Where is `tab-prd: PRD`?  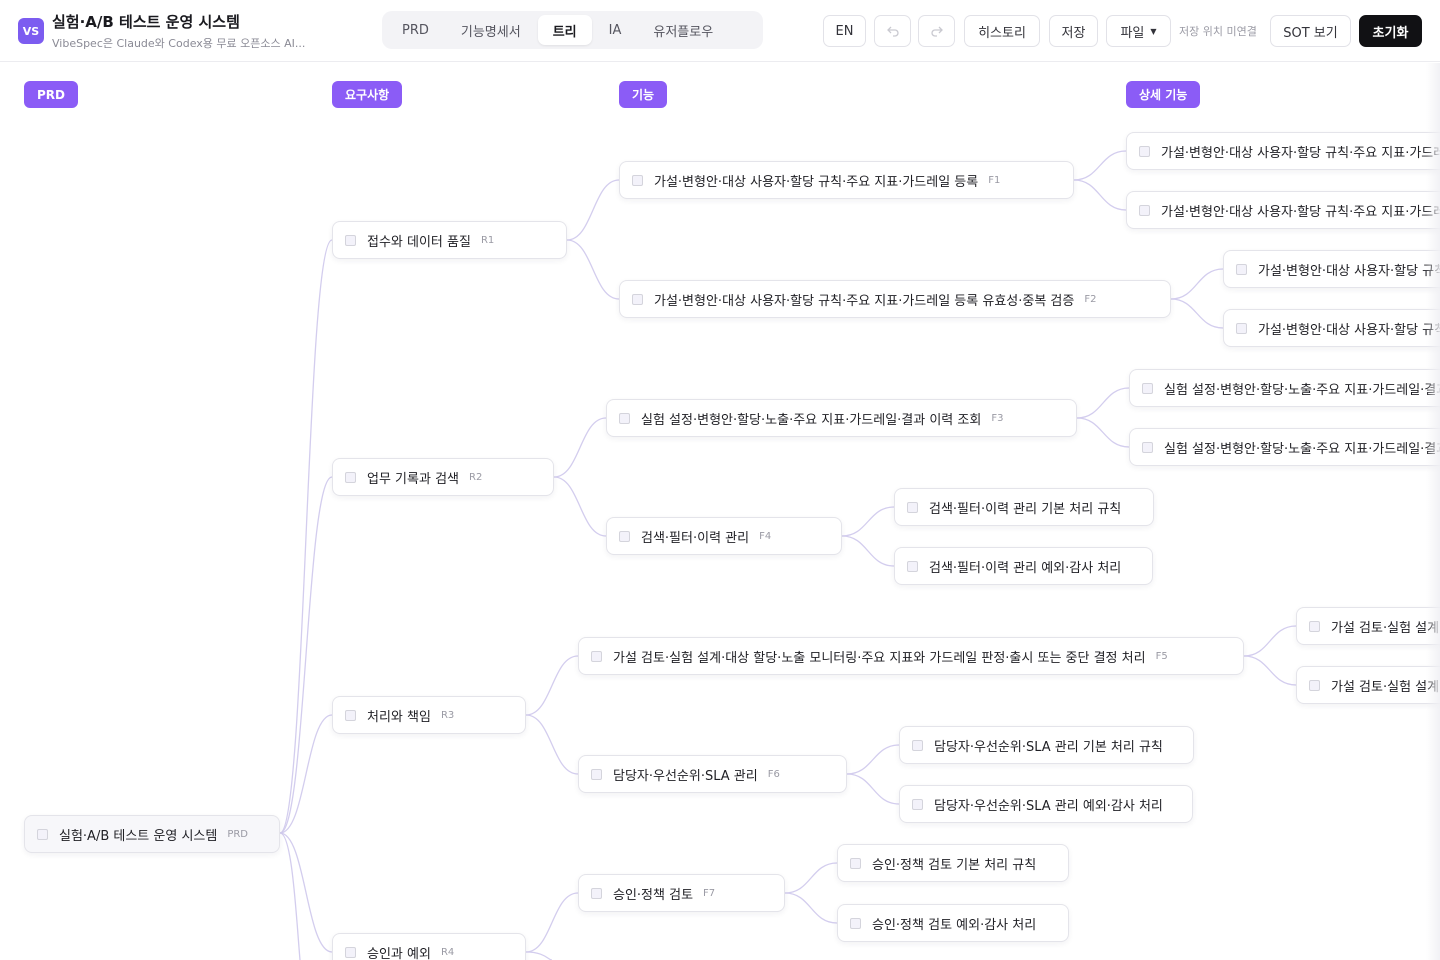 tab-prd: PRD is located at coordinates (415, 30).